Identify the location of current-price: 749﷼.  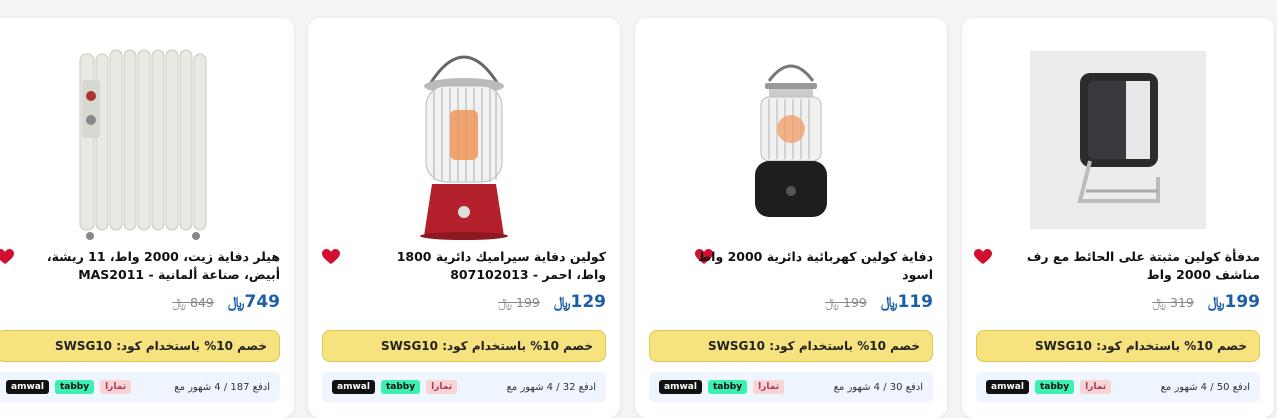
(253, 302).